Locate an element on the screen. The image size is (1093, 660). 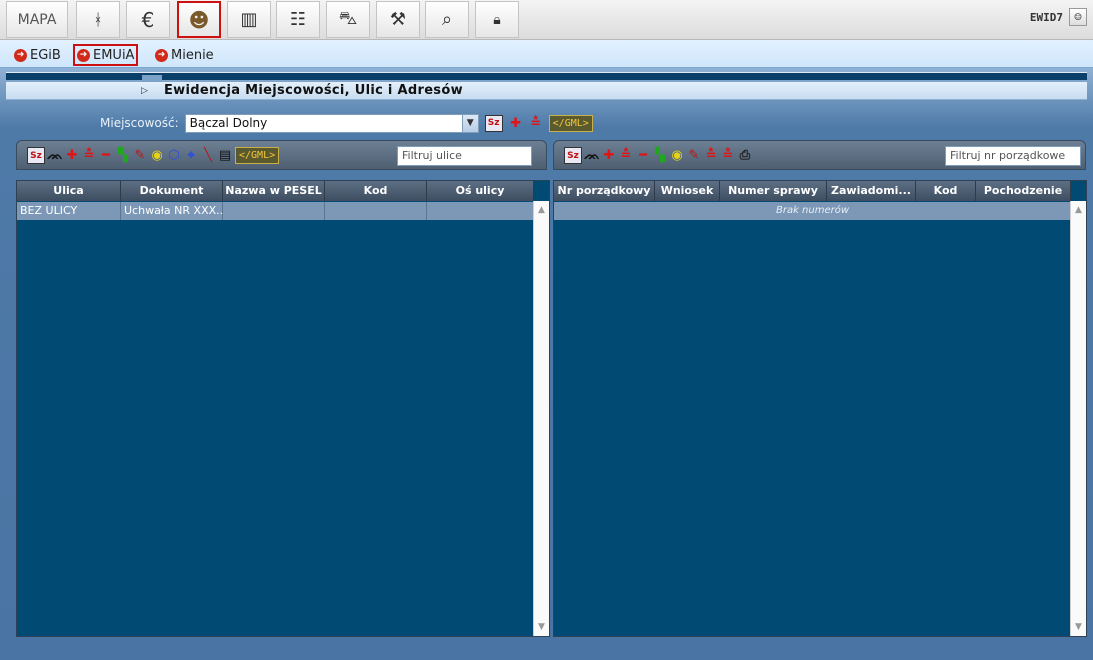
column-header-os-ulicy: Oś ulicy is located at coordinates (480, 191).